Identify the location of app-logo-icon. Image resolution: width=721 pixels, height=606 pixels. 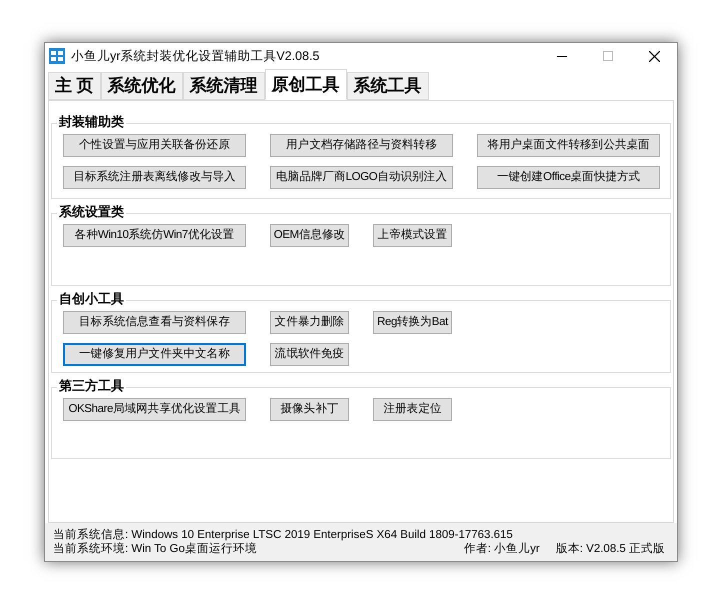
(57, 56).